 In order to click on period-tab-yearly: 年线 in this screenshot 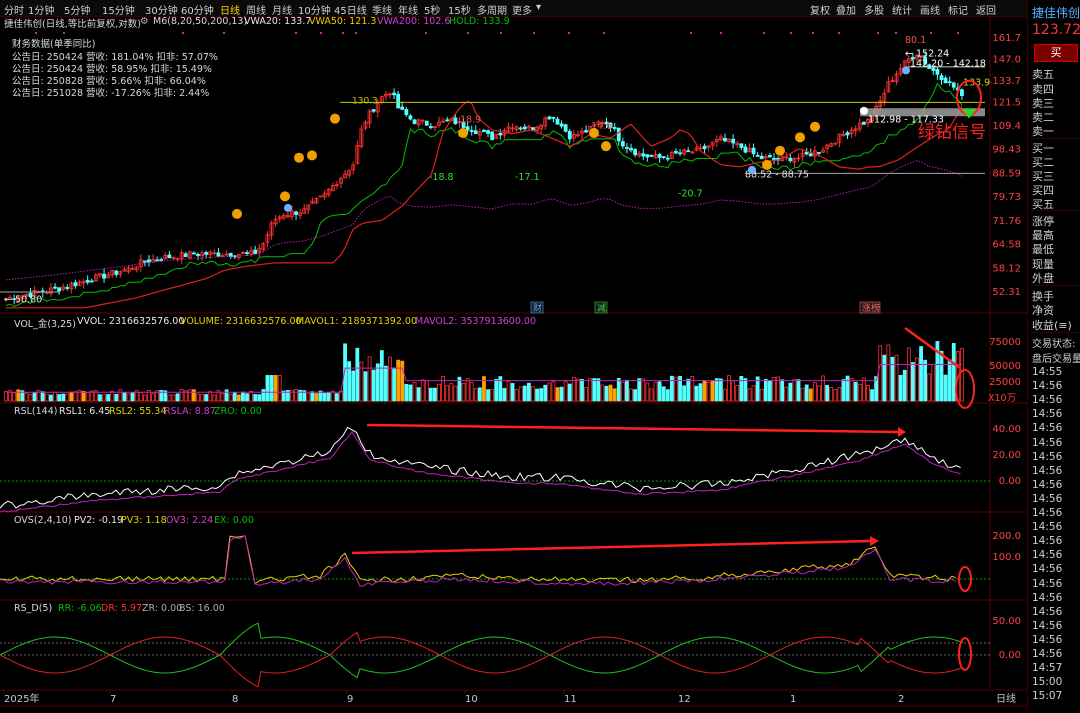, I will do `click(408, 9)`.